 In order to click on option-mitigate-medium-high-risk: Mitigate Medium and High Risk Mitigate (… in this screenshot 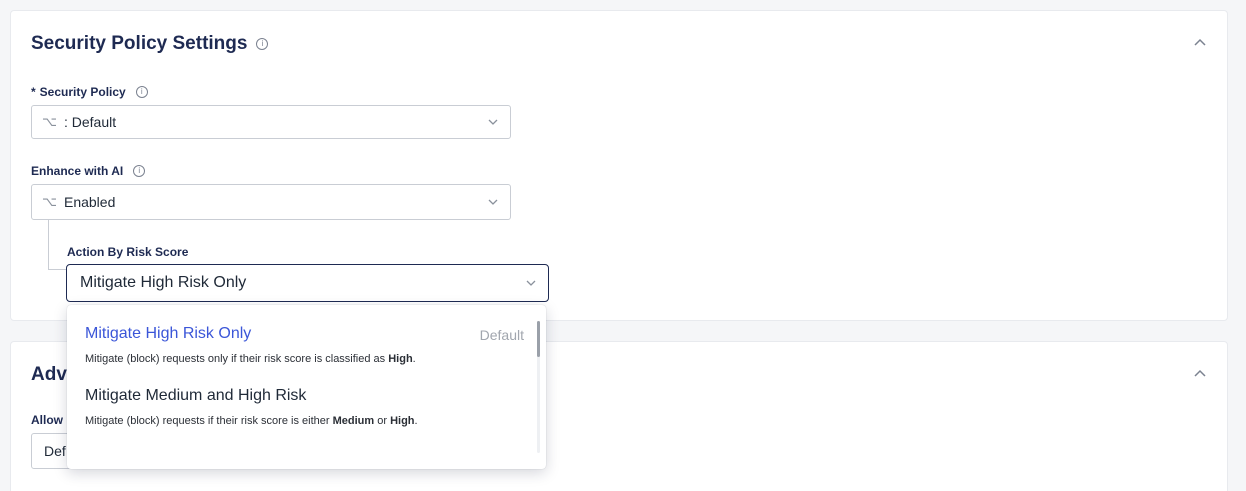, I will do `click(304, 407)`.